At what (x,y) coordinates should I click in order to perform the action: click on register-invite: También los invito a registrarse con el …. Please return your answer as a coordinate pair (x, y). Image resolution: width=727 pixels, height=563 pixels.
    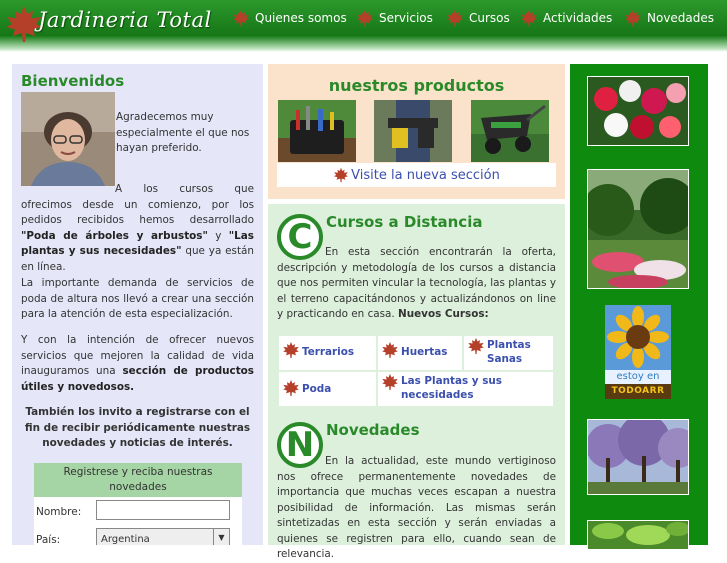
    Looking at the image, I should click on (137, 427).